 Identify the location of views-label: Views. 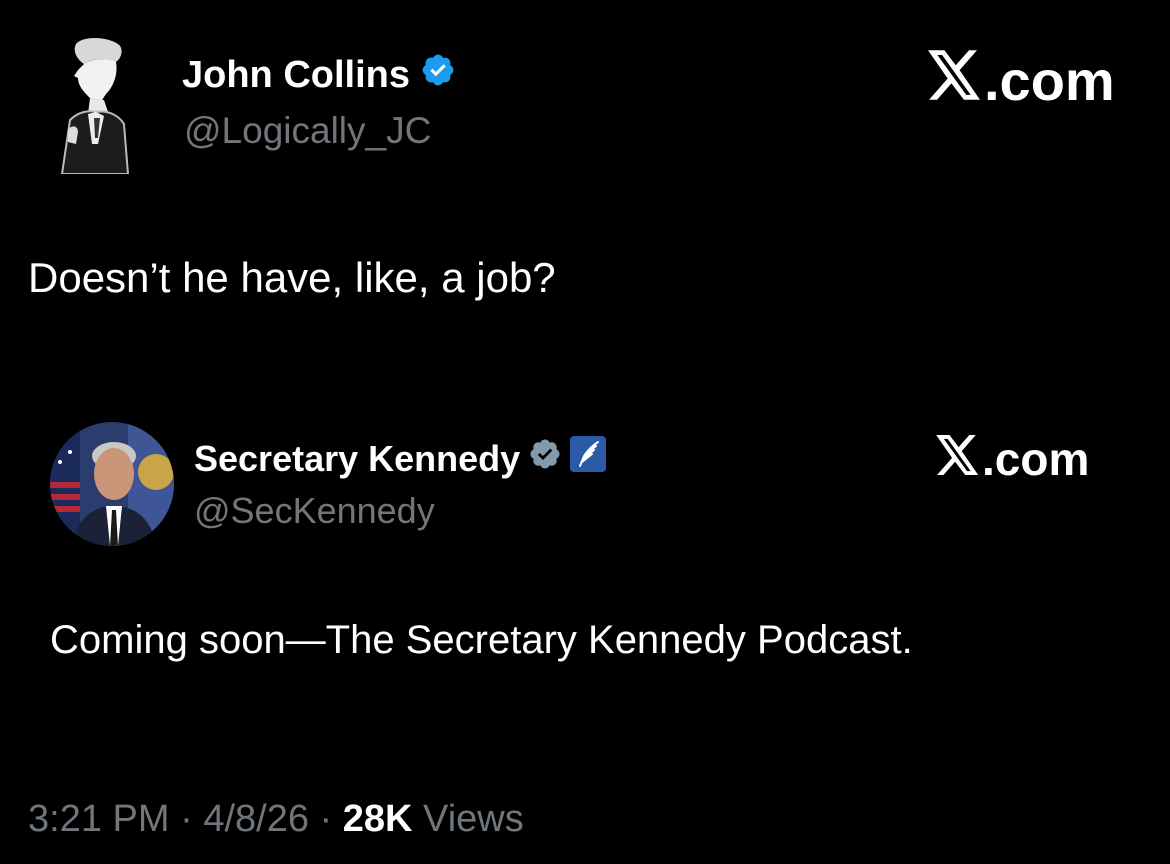
(473, 819).